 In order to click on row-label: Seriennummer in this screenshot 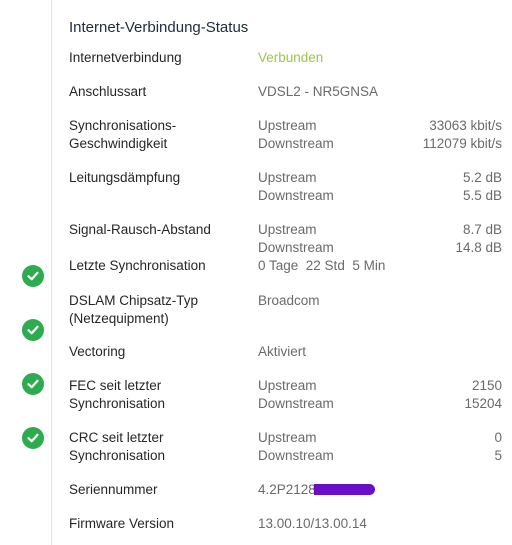, I will do `click(113, 489)`.